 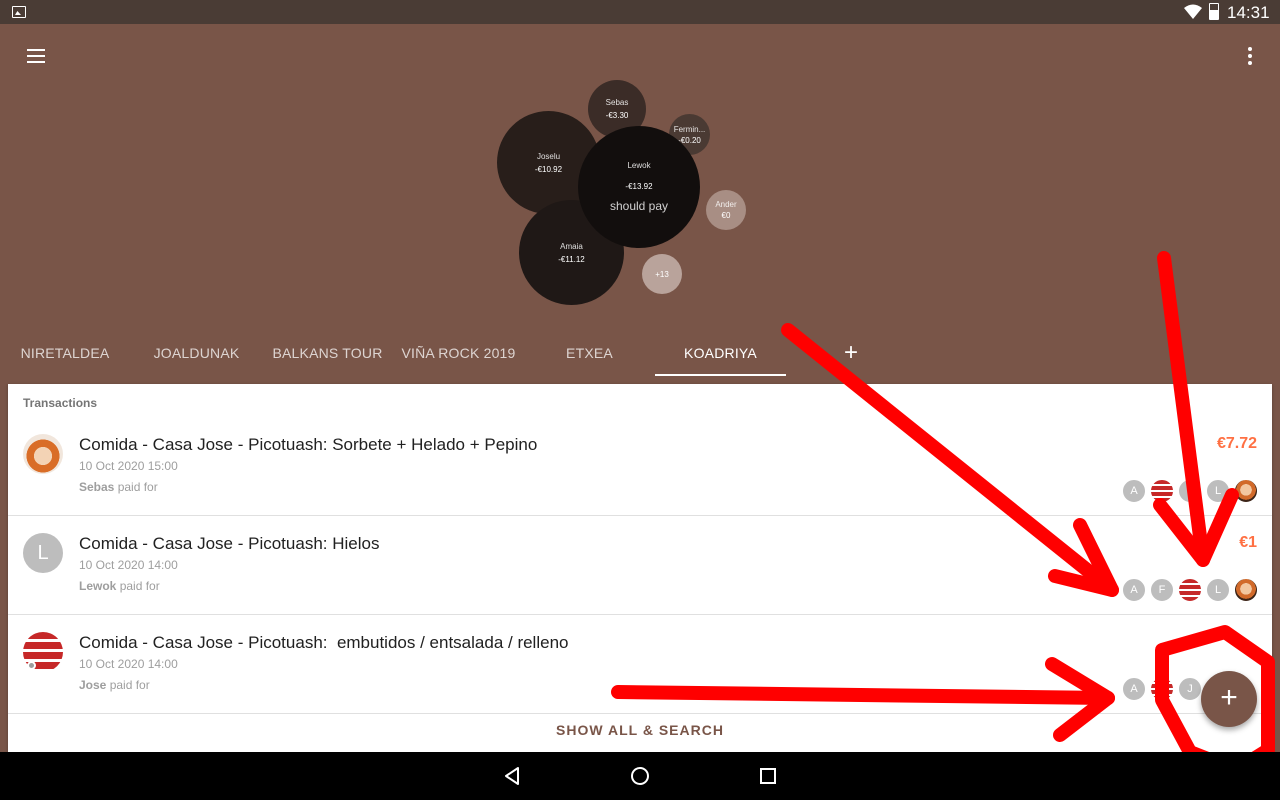 I want to click on status-dot, so click(x=31, y=665).